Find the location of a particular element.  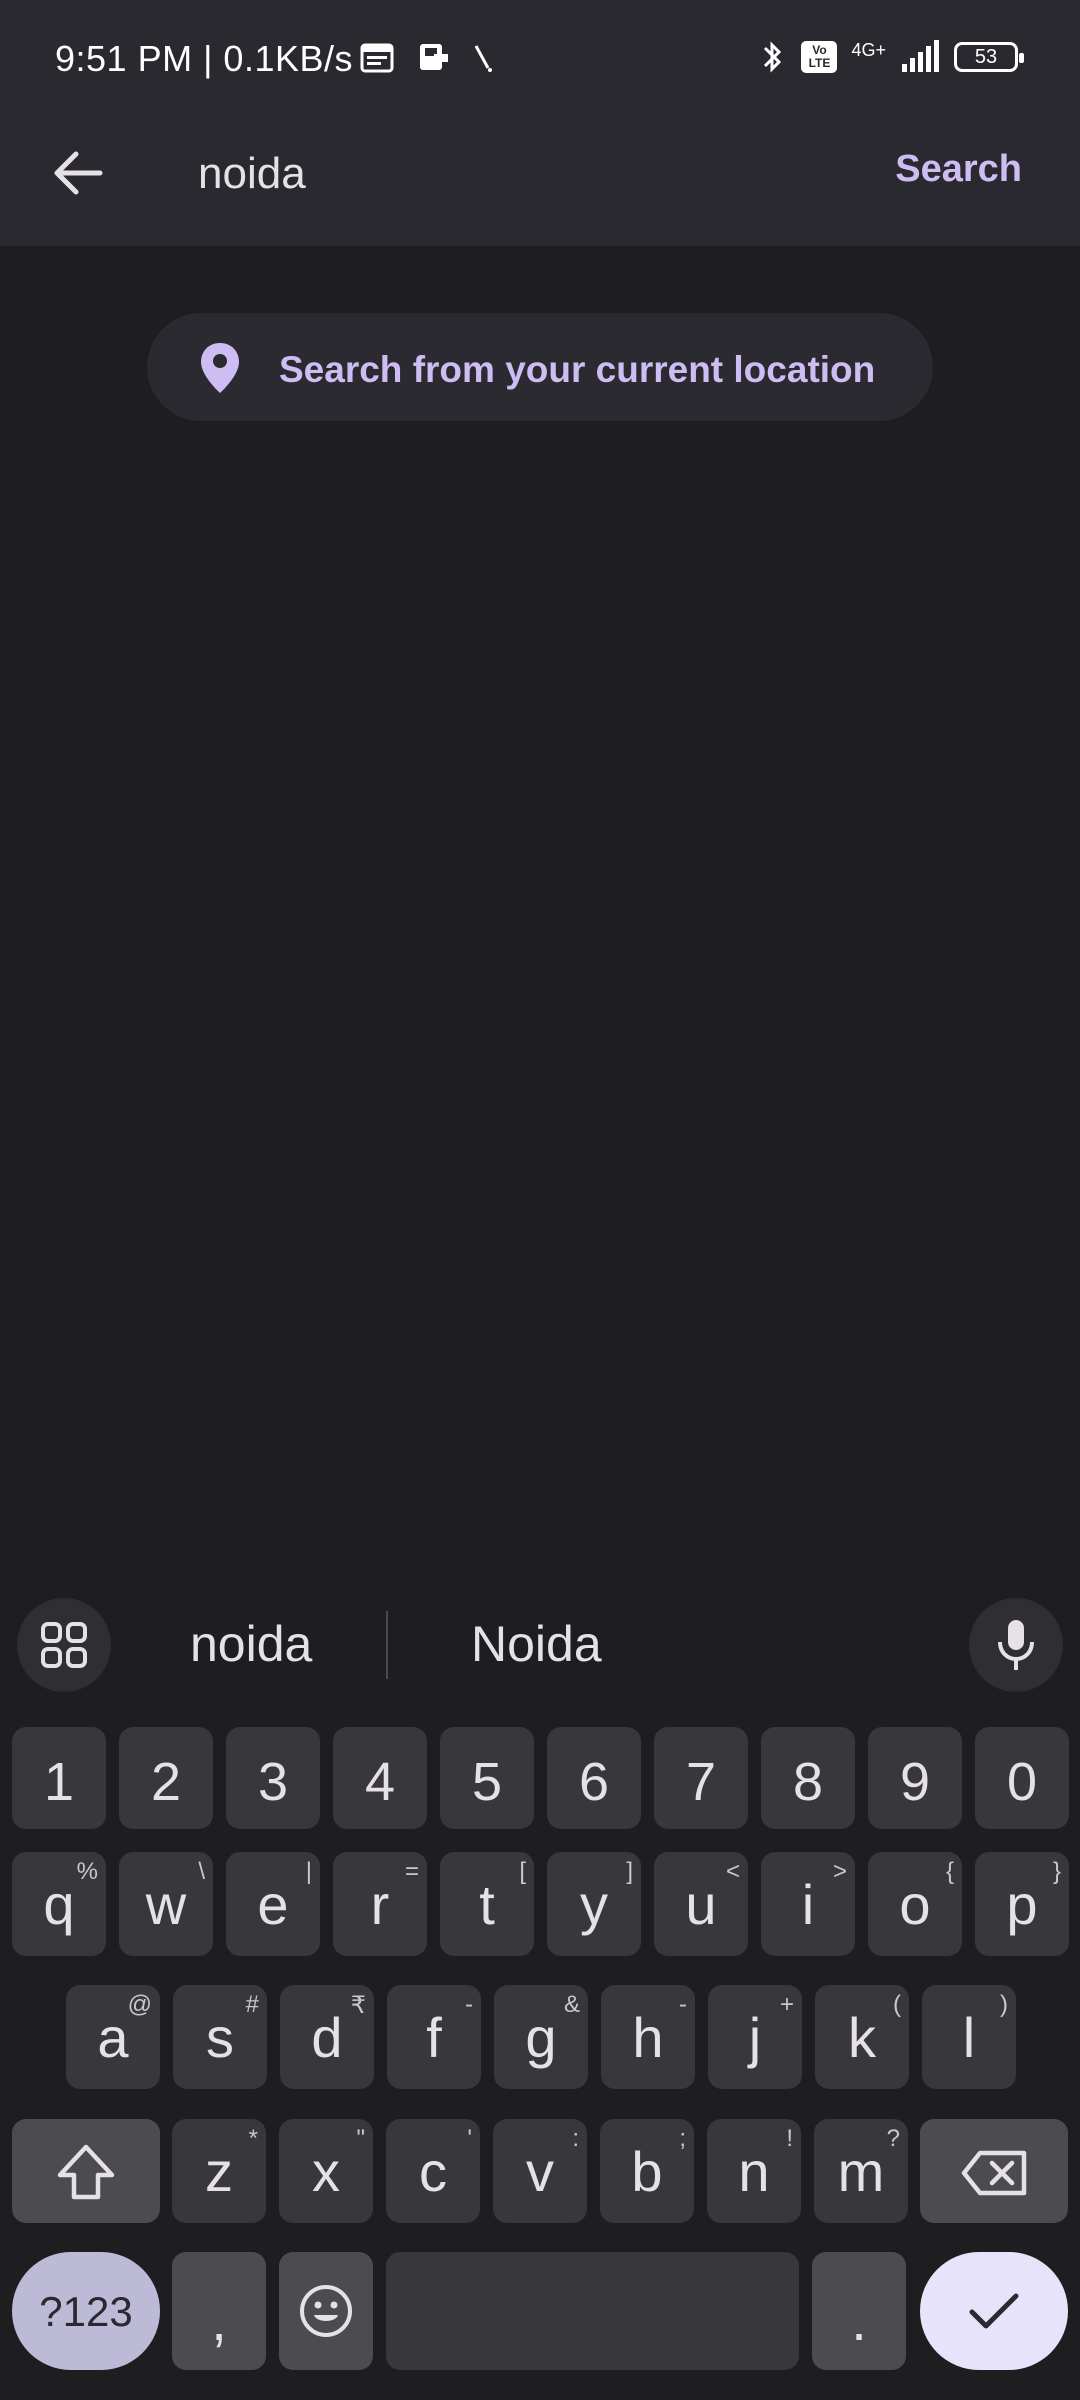

key-l: l) is located at coordinates (969, 2037).